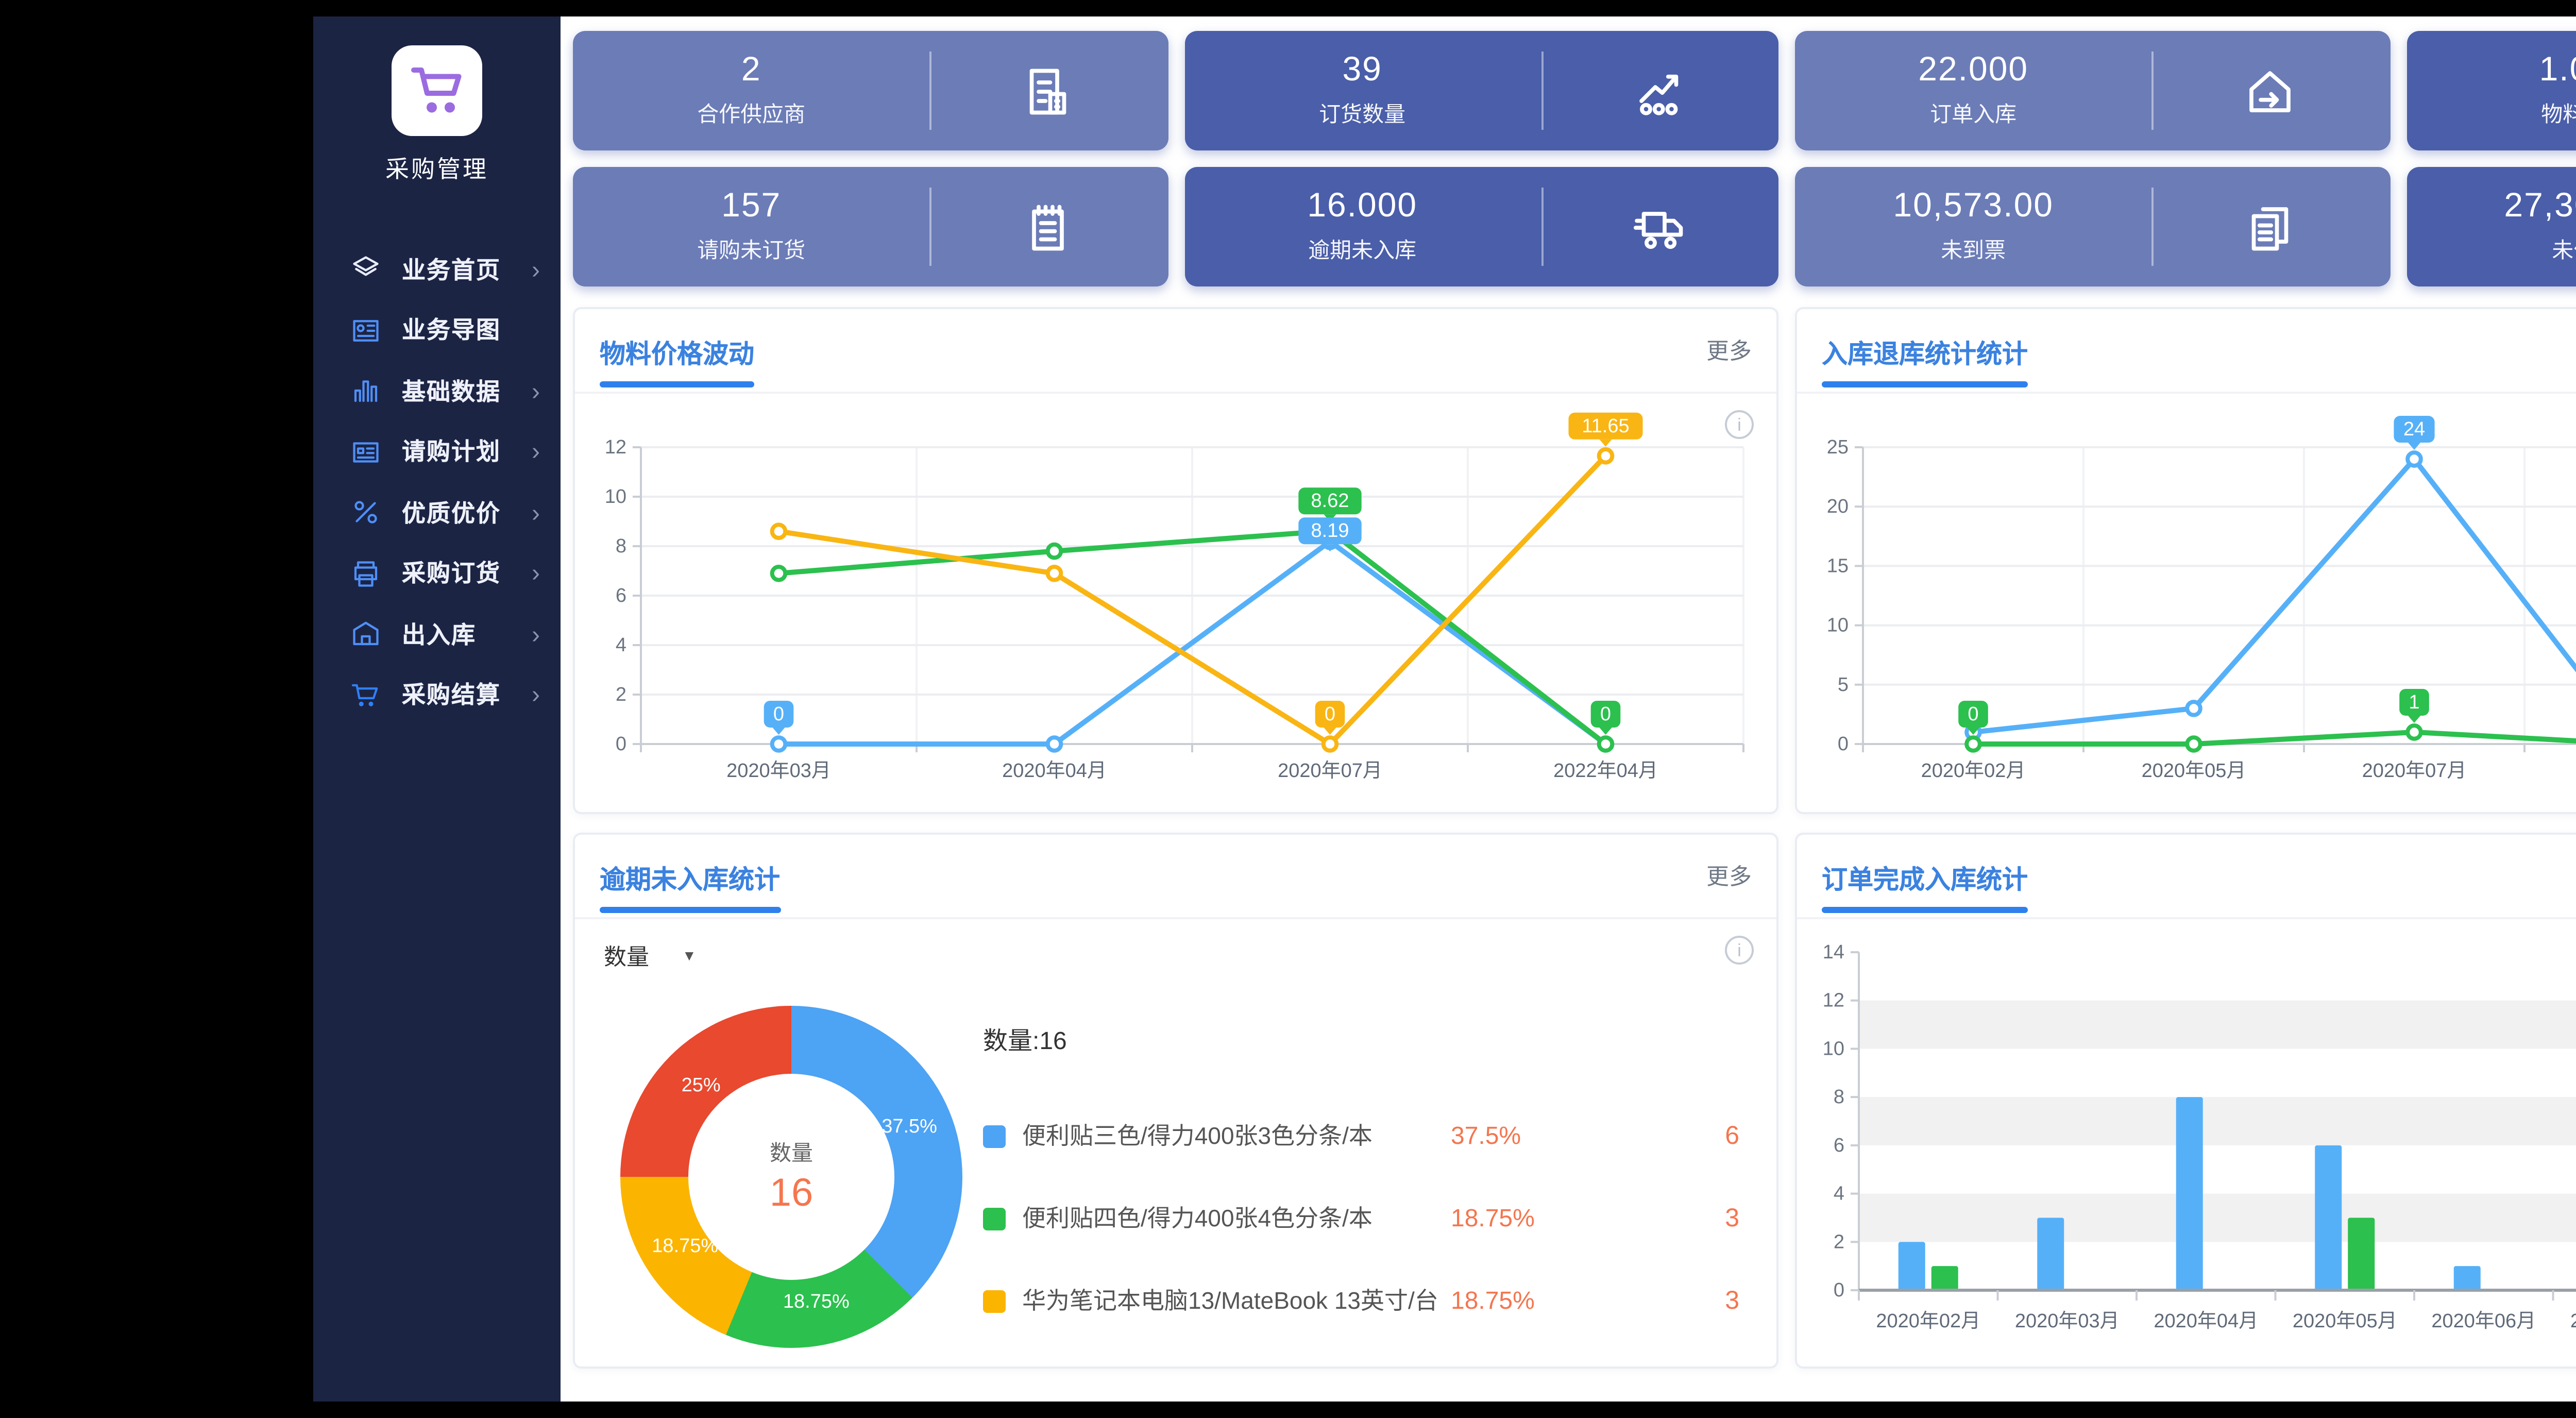 Image resolution: width=2576 pixels, height=1418 pixels. Describe the element at coordinates (685, 1247) in the screenshot. I see `donut-slice-label: 18.75%` at that location.